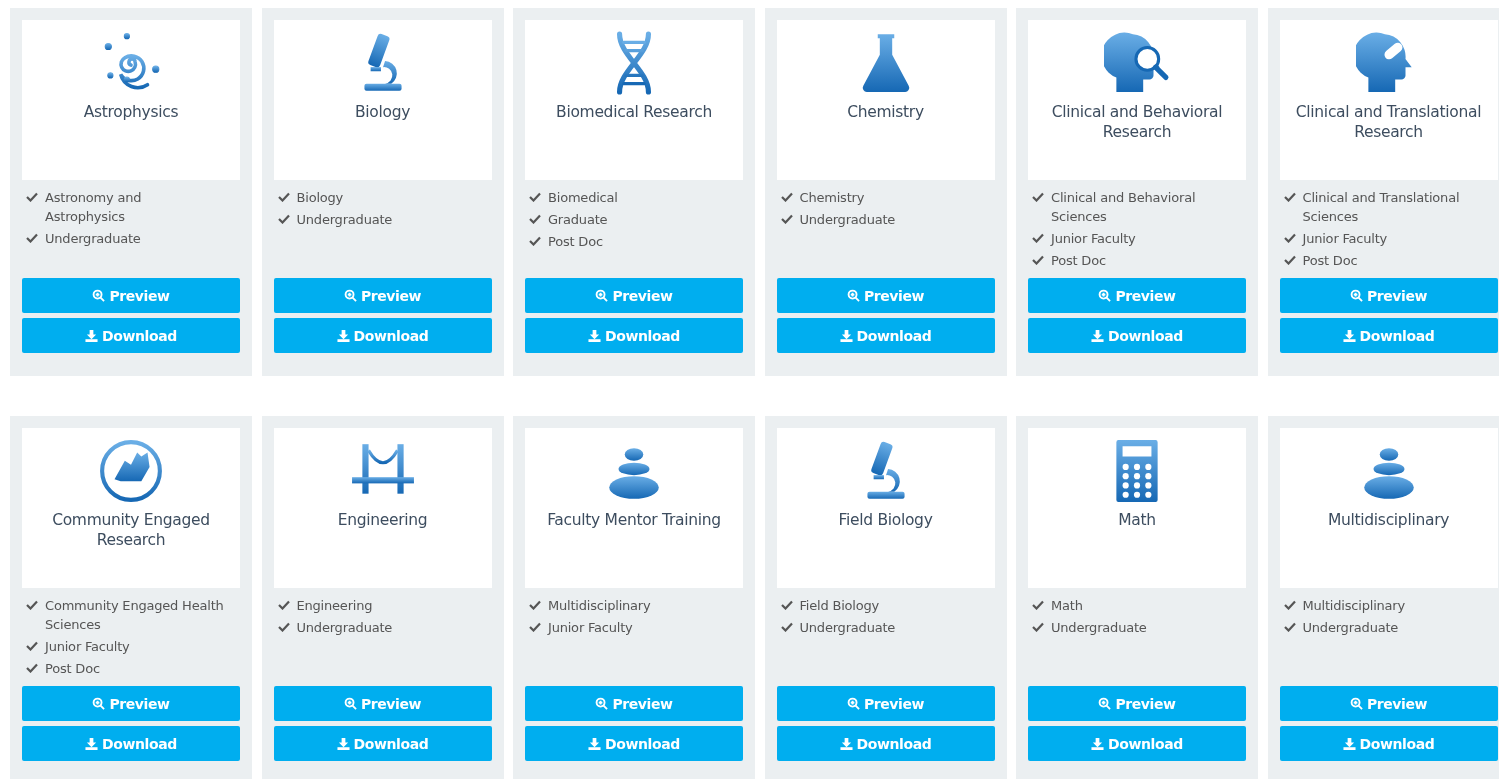 This screenshot has width=1499, height=779. Describe the element at coordinates (382, 112) in the screenshot. I see `card-title: Biology` at that location.